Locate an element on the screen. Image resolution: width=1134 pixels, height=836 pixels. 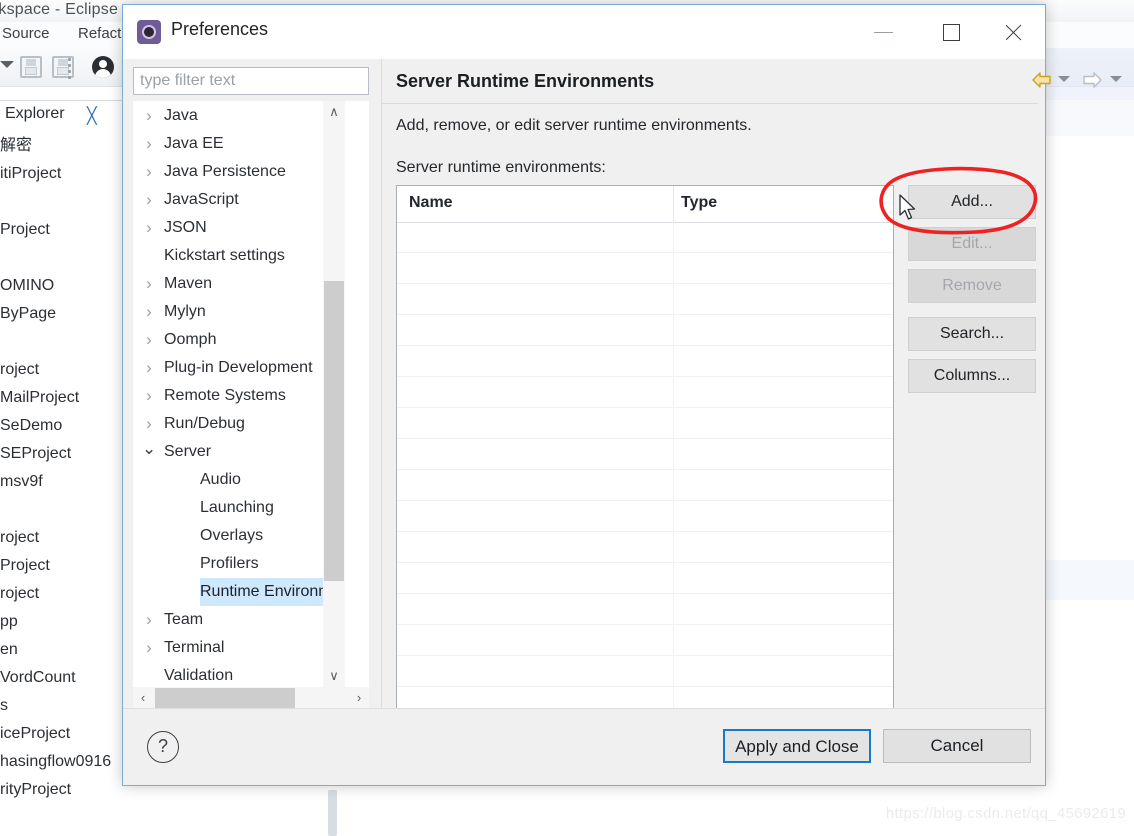
bg-project-item: rityProject is located at coordinates (65, 790).